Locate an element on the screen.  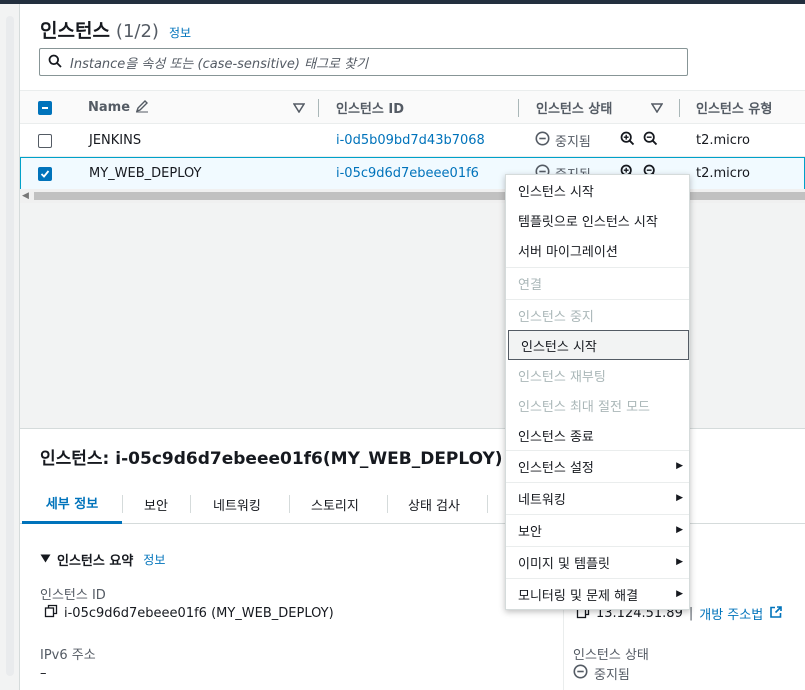
state-label: 인스턴스 상태 is located at coordinates (611, 655).